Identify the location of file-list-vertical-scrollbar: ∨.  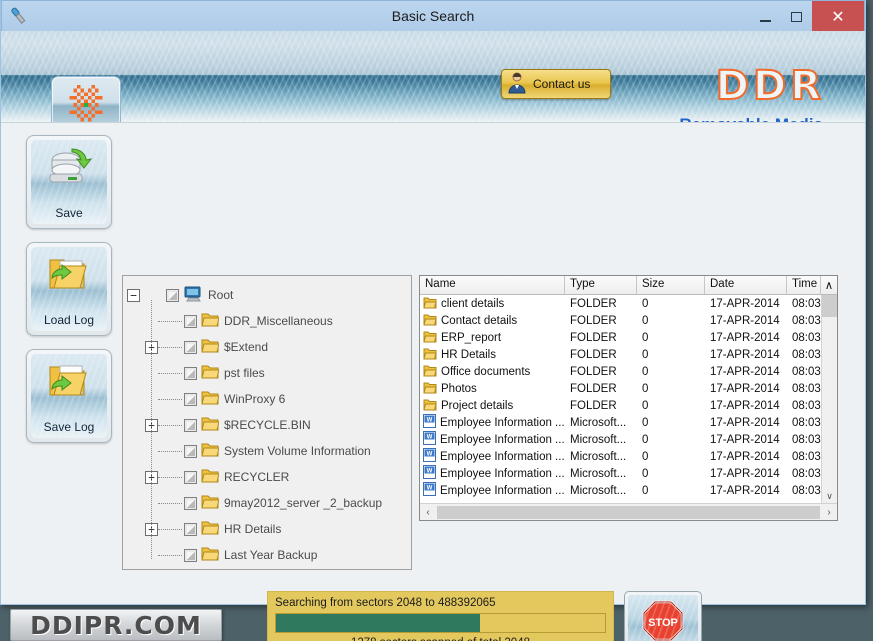
(829, 399).